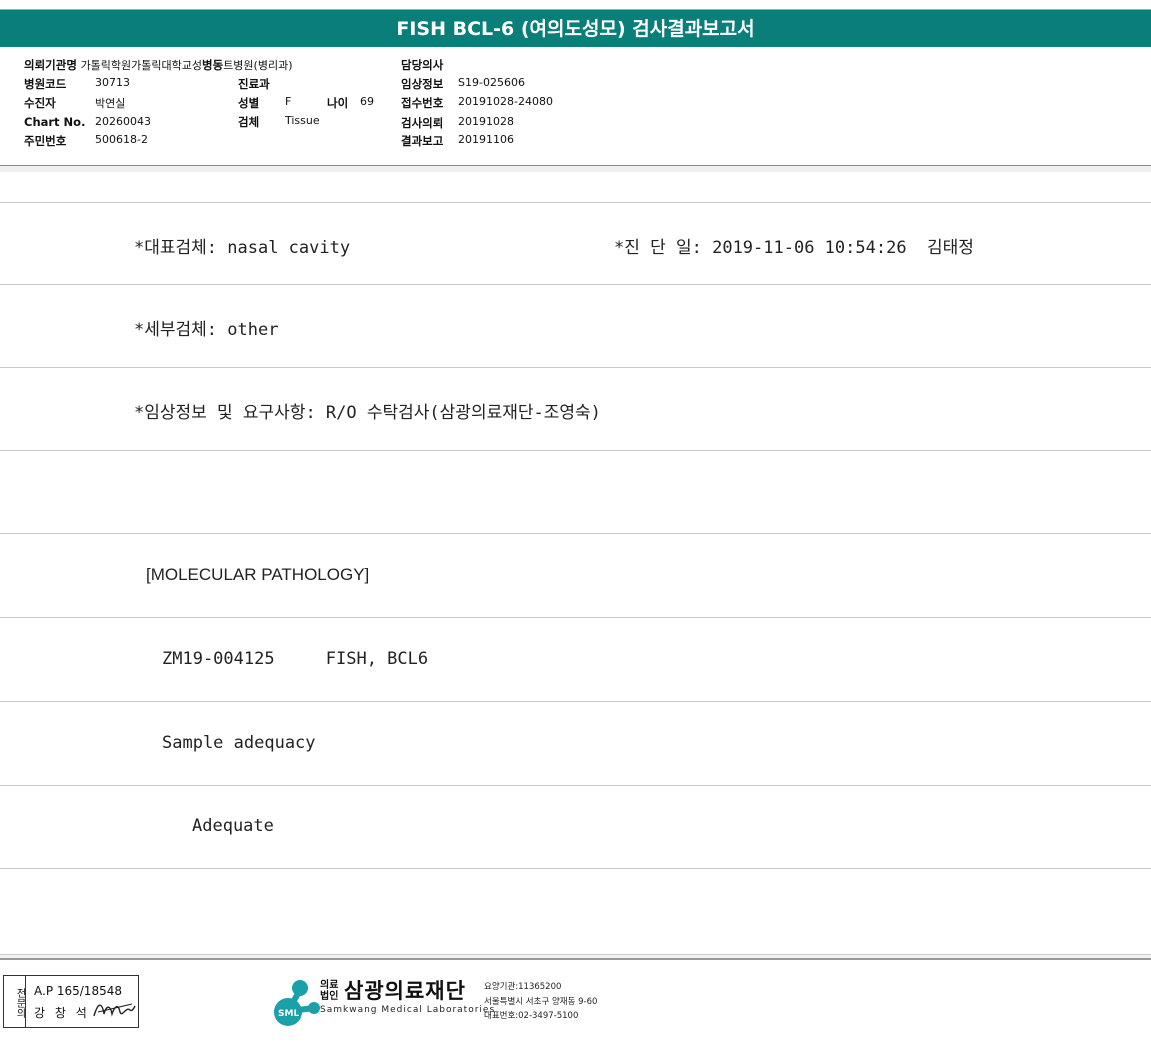 The image size is (1151, 1042). Describe the element at coordinates (86, 140) in the screenshot. I see `resident-field: 주민번호 500618-2` at that location.